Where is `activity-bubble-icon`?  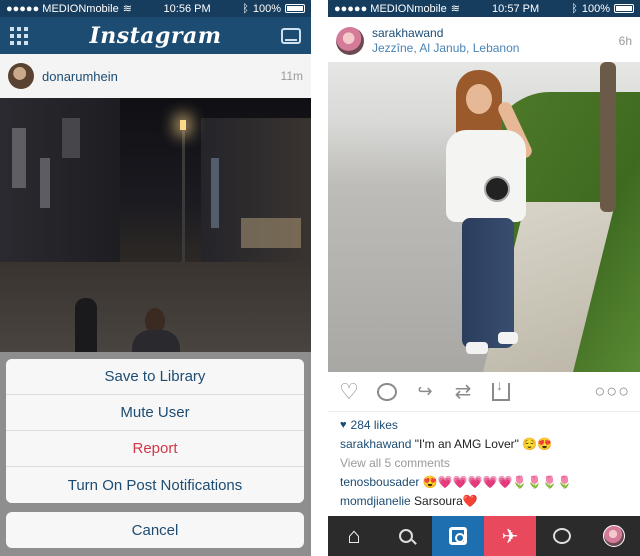
activity-bubble-icon is located at coordinates (562, 536).